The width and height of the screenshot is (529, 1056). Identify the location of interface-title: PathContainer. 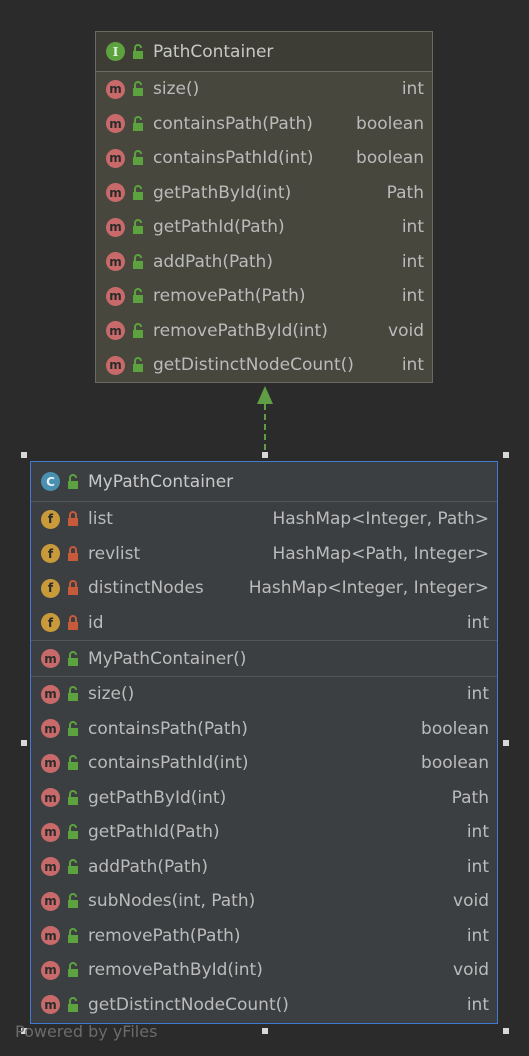
(213, 51).